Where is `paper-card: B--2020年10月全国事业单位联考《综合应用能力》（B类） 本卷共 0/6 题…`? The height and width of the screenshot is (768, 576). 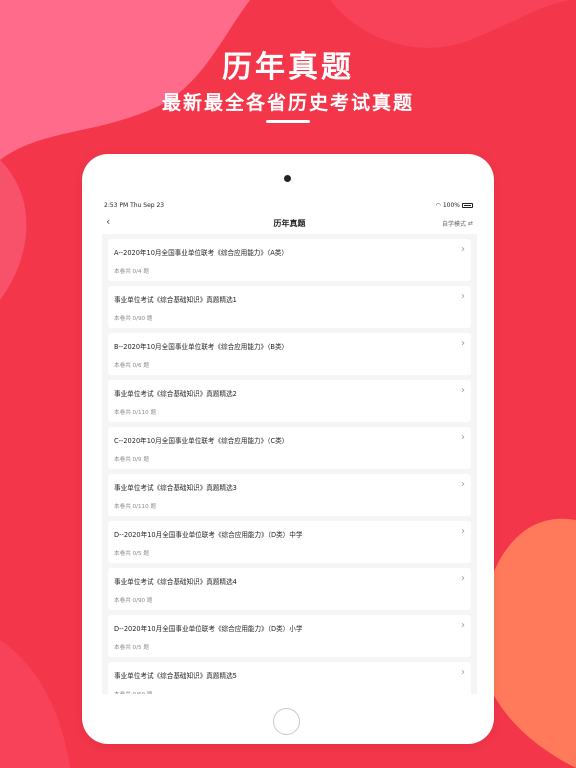
paper-card: B--2020年10月全国事业单位联考《综合应用能力》（B类） 本卷共 0/6 题… is located at coordinates (289, 354).